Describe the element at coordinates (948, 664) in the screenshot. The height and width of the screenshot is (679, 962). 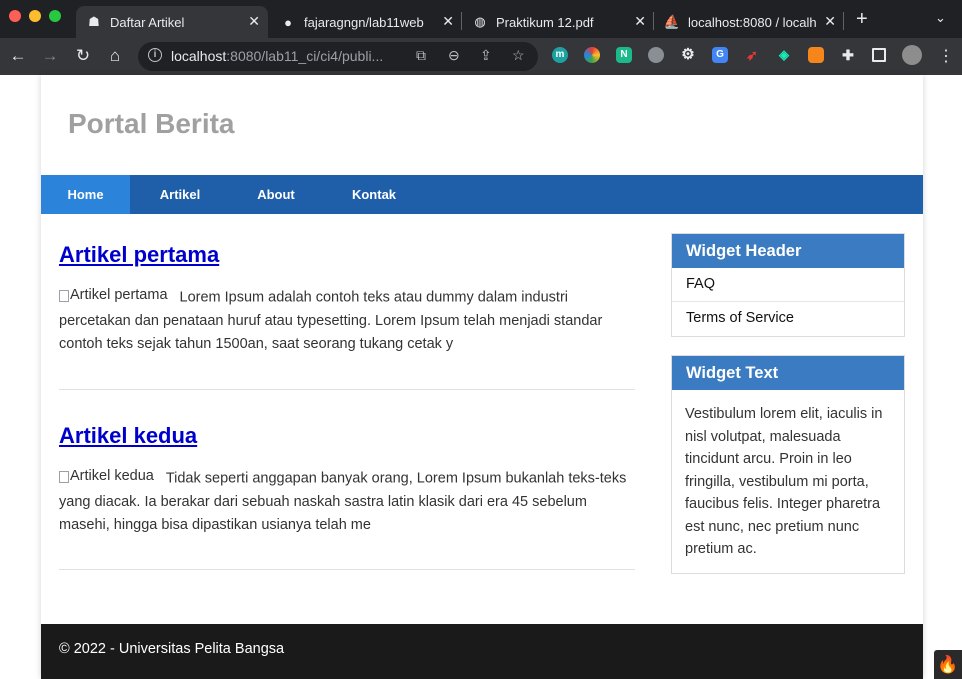
I see `codeigniter-debug-toolbar-icon: 🔥` at that location.